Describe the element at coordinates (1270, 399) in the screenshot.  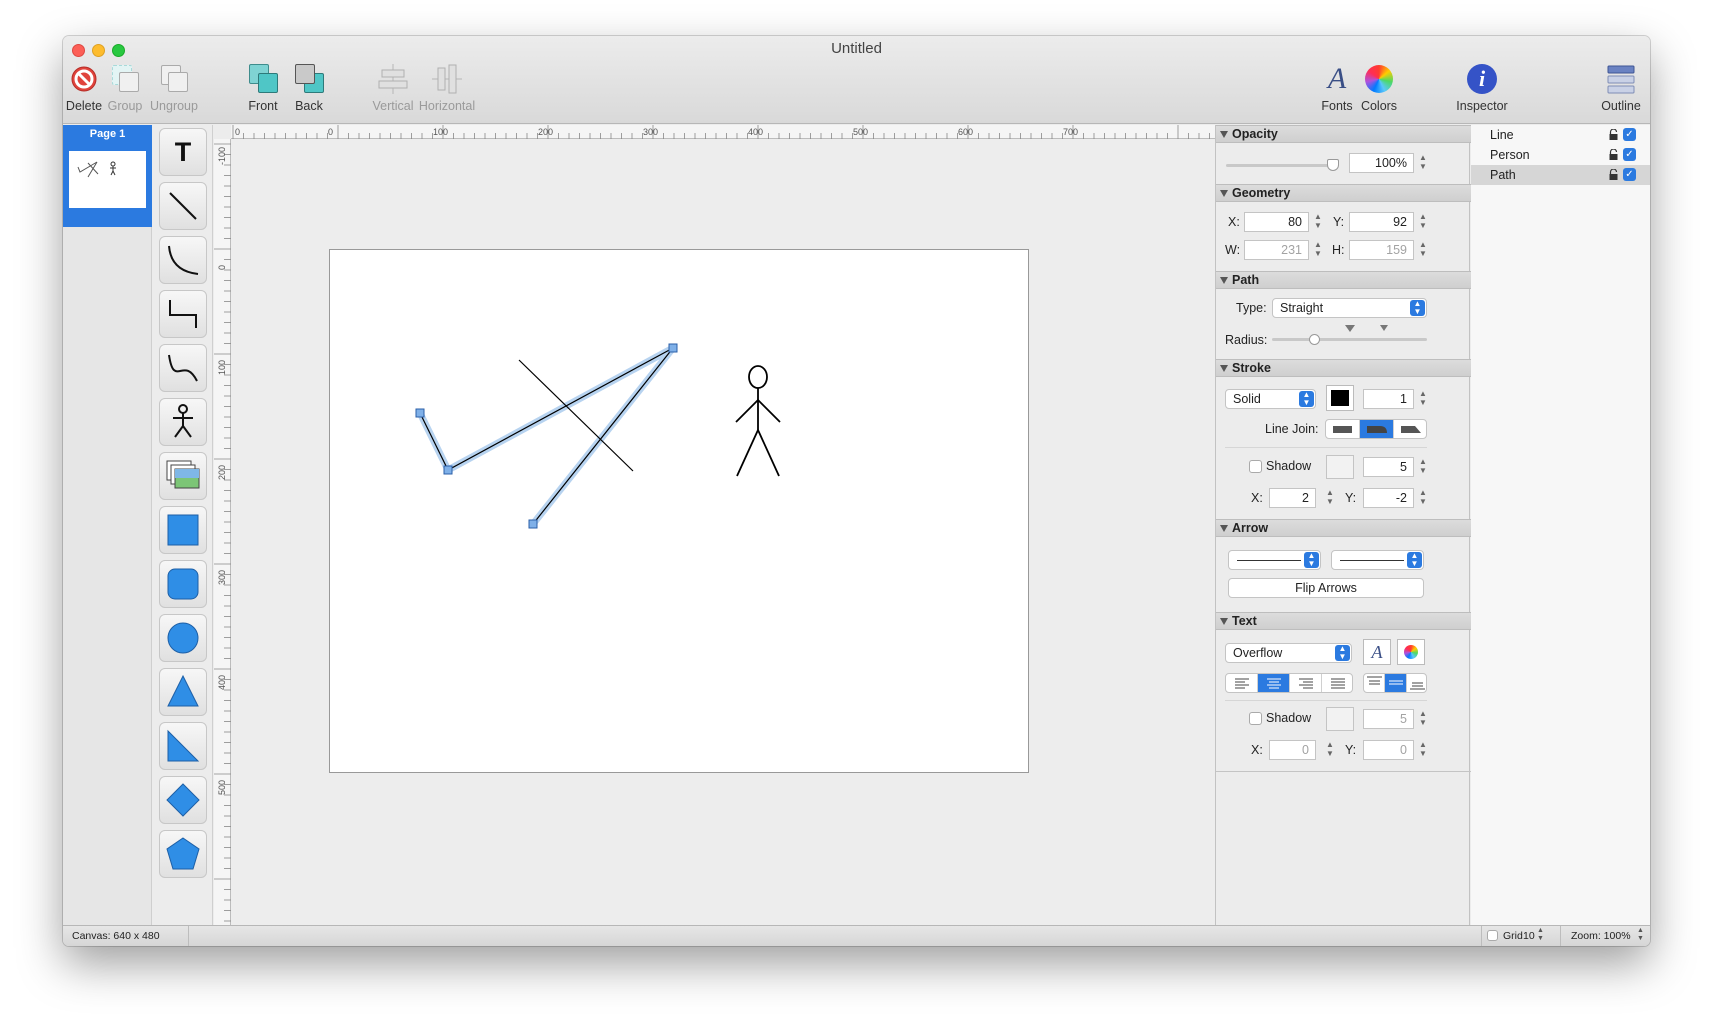
I see `stroke-style-select: Solid ▲ ▼` at that location.